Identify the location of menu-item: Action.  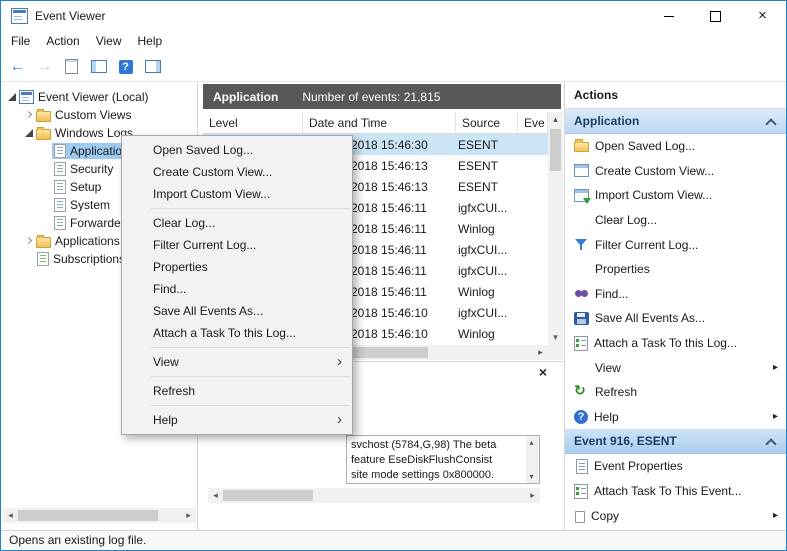
(62, 41).